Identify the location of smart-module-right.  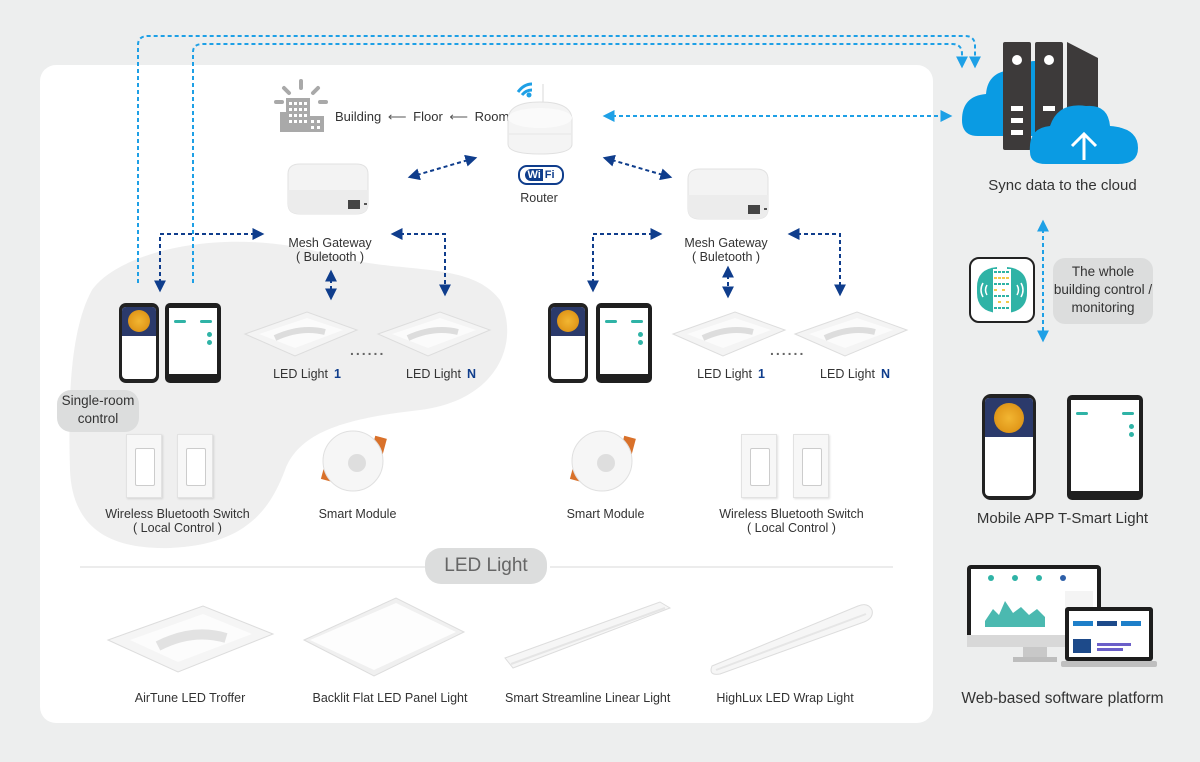
(602, 461).